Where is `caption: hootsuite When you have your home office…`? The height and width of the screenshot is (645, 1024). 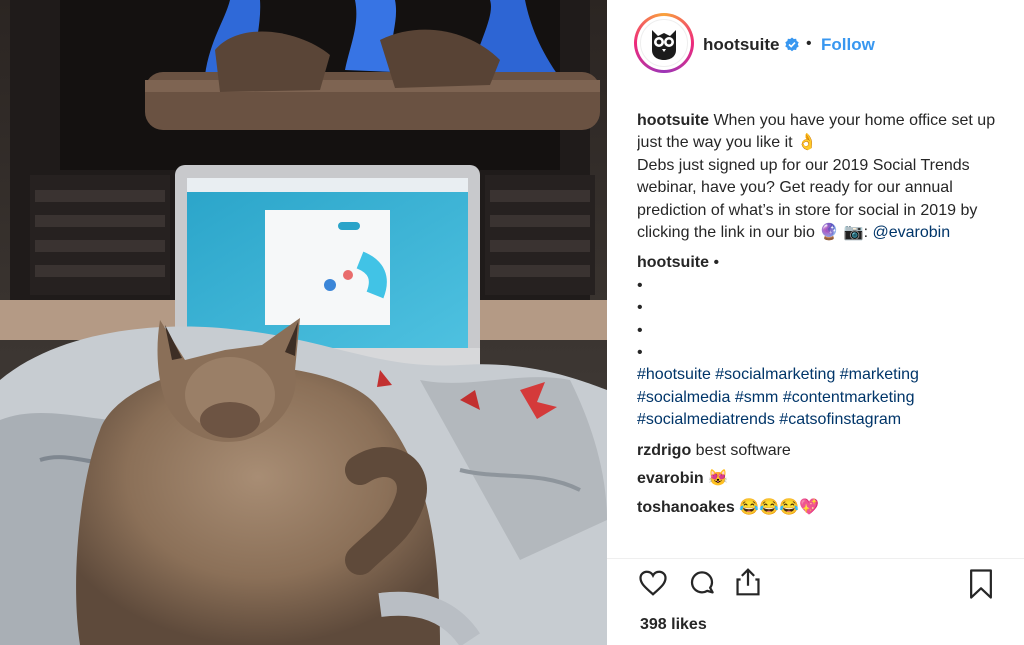 caption: hootsuite When you have your home office… is located at coordinates (822, 177).